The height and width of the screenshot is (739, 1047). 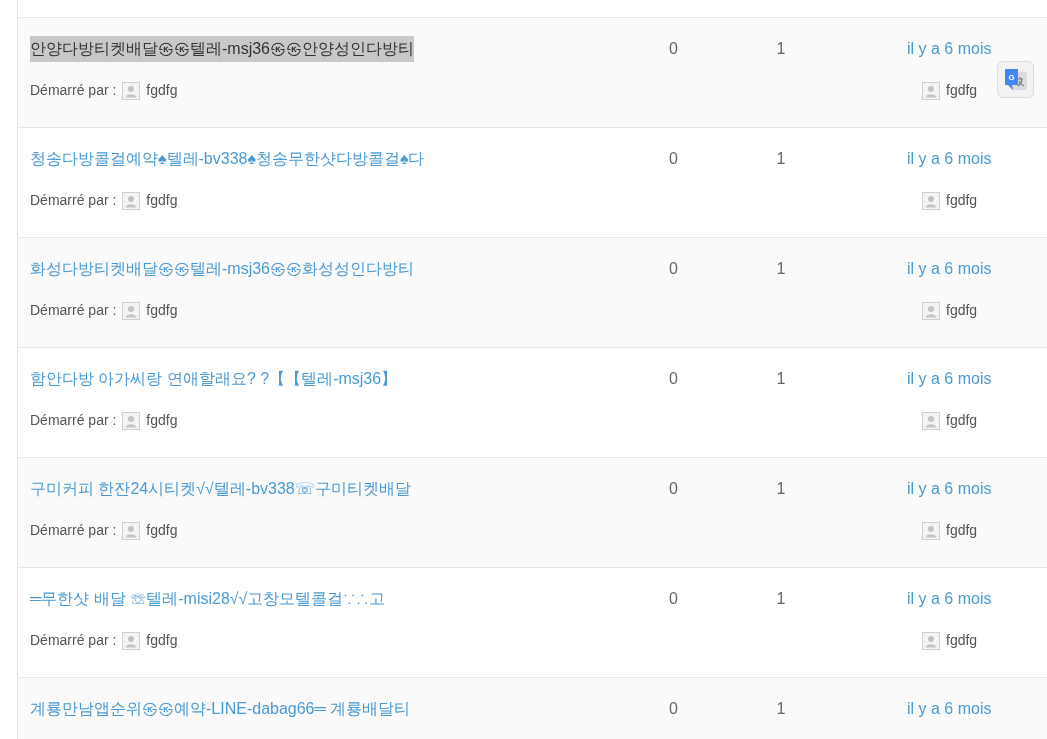 I want to click on topic-title-link: 계룡만남앱순위㉿㉿예약-LINE-dabag66═ 계룡배달티, so click(x=220, y=709).